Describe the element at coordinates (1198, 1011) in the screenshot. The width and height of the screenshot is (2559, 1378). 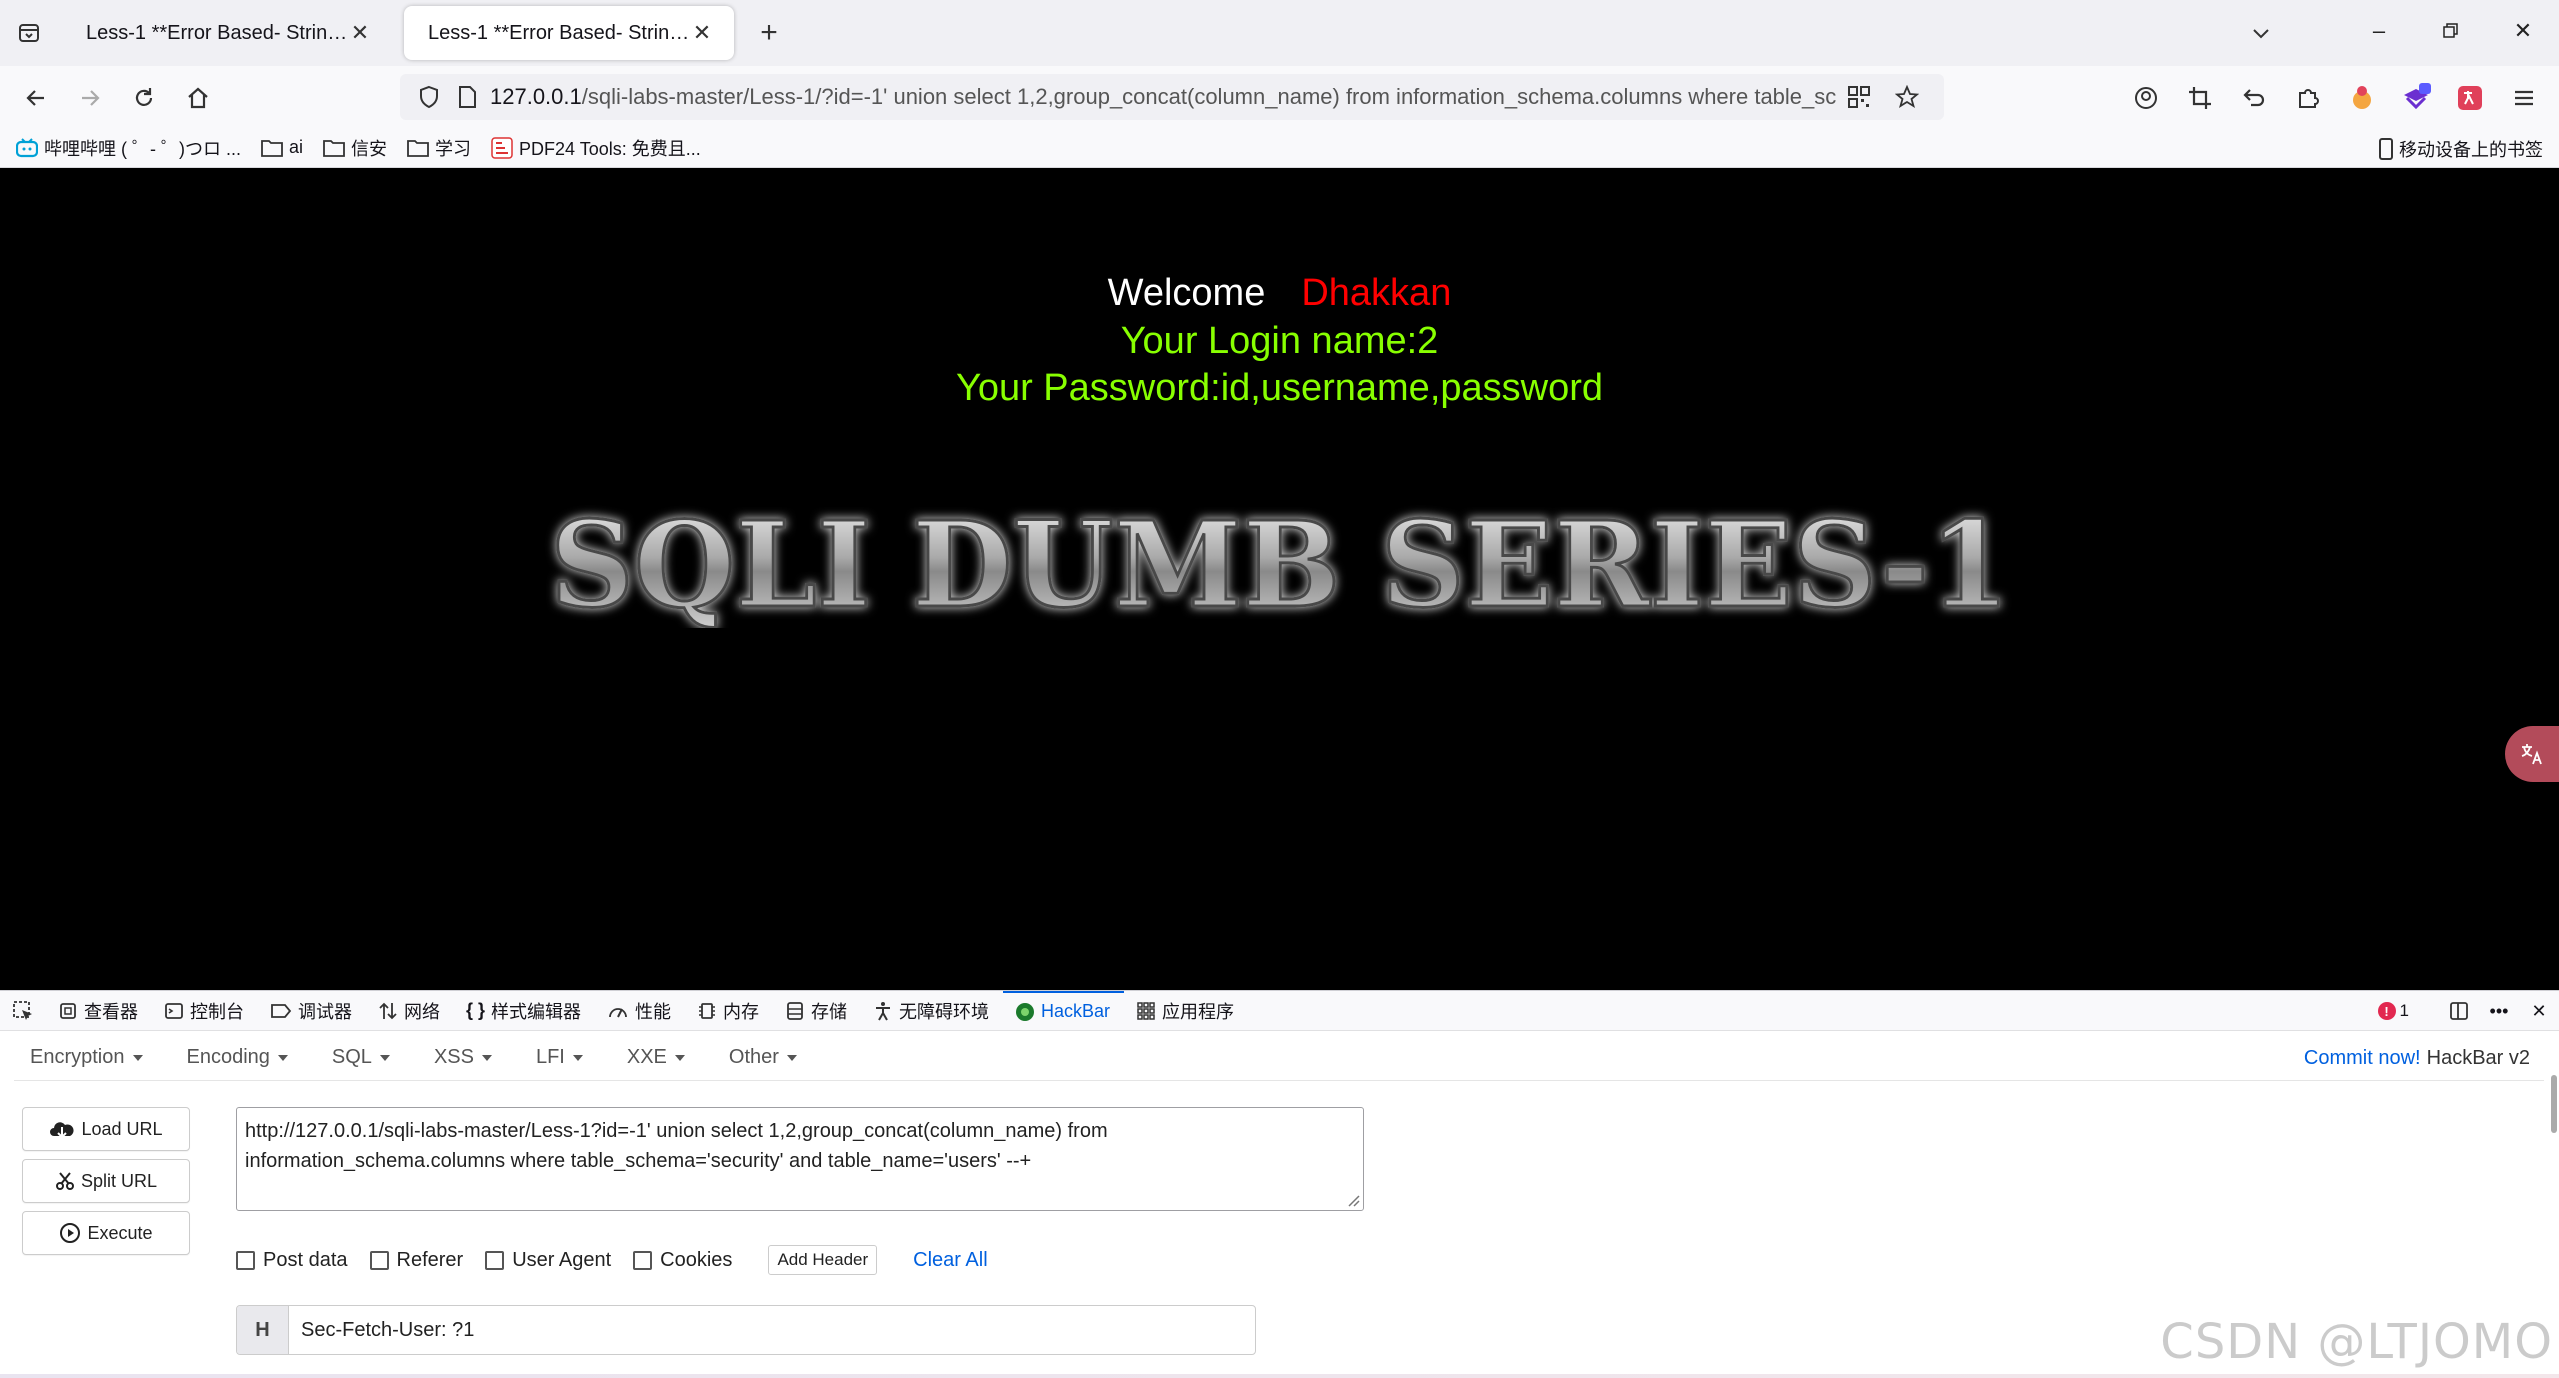
I see `tab-label: 应用程序` at that location.